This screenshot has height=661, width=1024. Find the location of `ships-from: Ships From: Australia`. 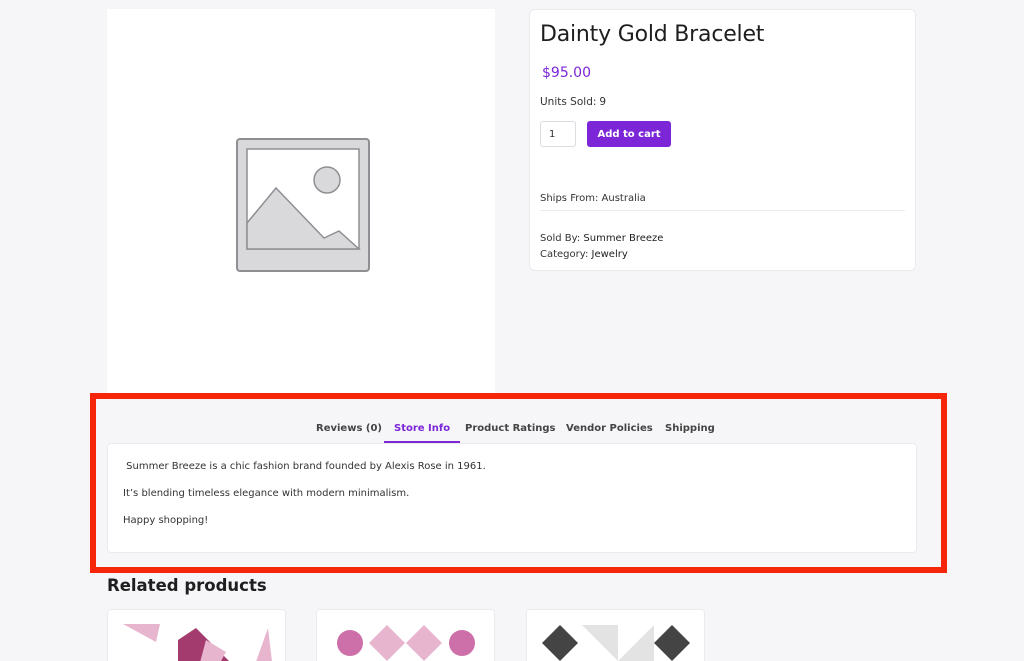

ships-from: Ships From: Australia is located at coordinates (593, 198).